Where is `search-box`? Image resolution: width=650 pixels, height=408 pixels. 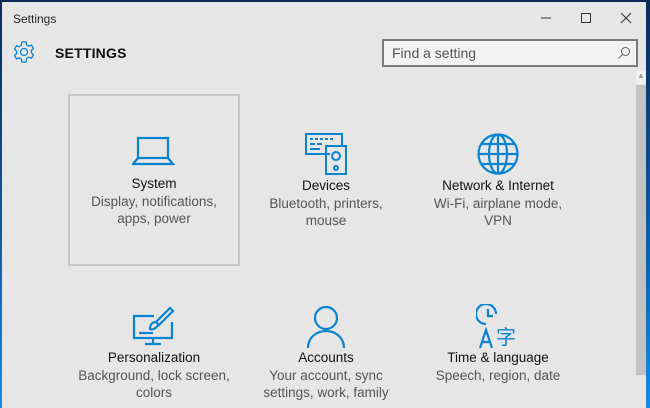 search-box is located at coordinates (510, 53).